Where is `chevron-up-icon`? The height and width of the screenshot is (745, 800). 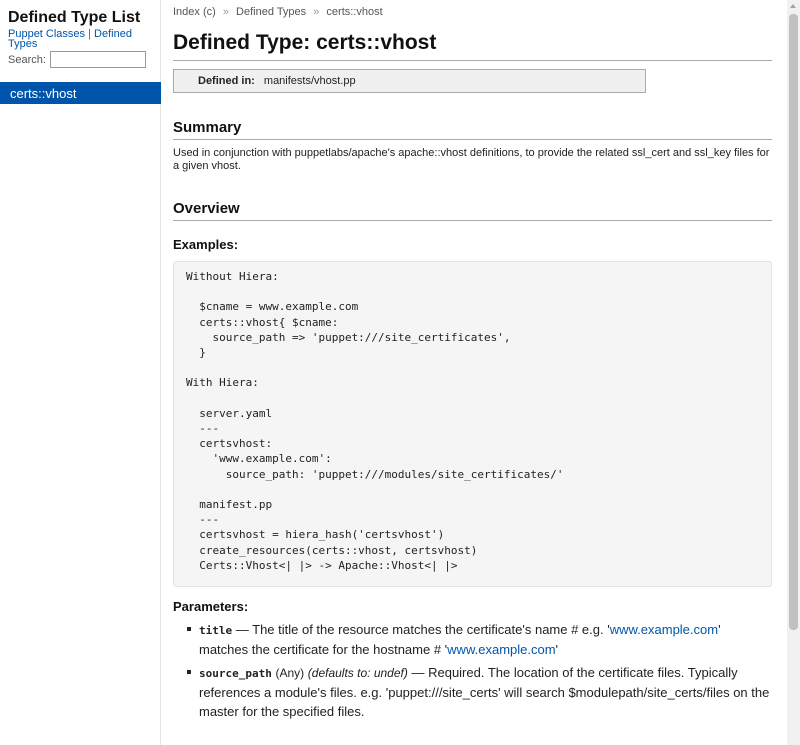 chevron-up-icon is located at coordinates (793, 6).